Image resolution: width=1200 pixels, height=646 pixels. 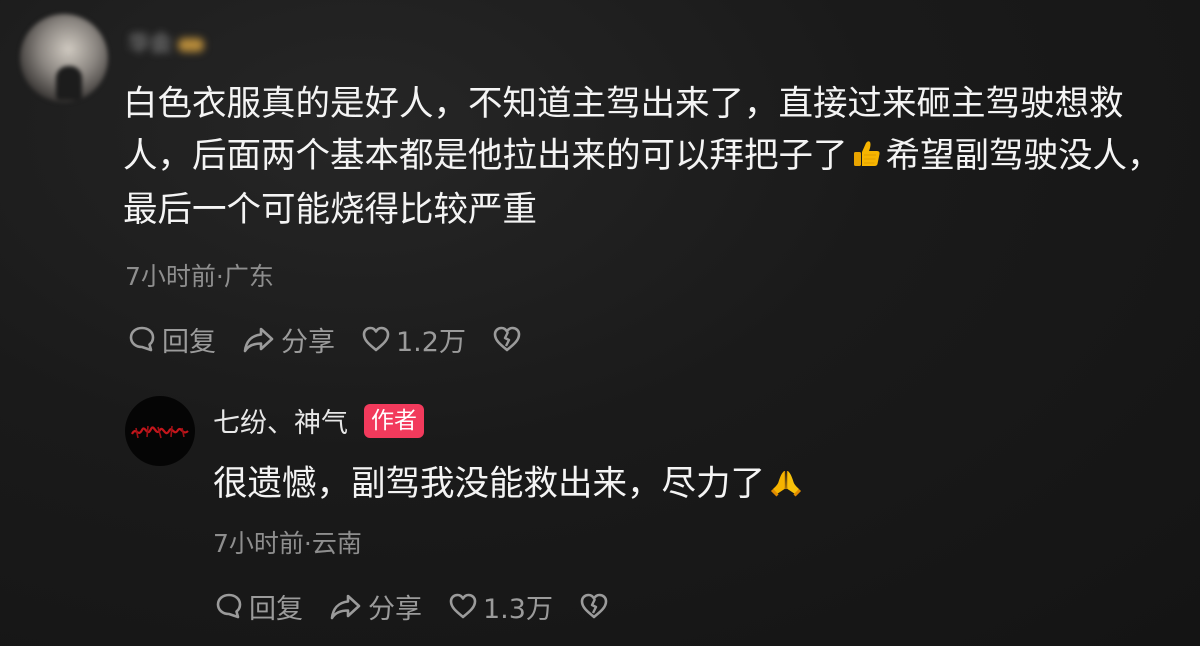 What do you see at coordinates (375, 606) in the screenshot?
I see `reply-share-button: 分享` at bounding box center [375, 606].